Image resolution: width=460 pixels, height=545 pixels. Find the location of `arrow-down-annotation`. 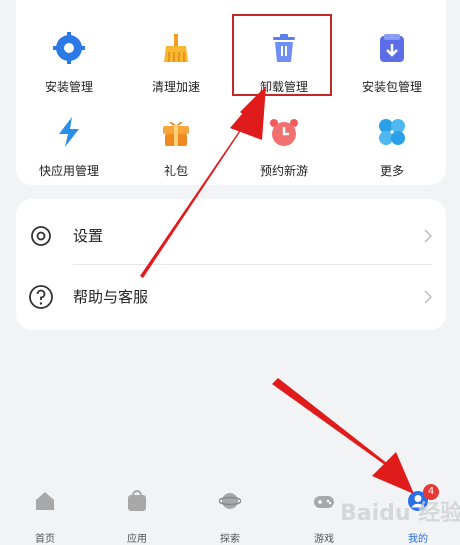

arrow-down-annotation is located at coordinates (343, 436).